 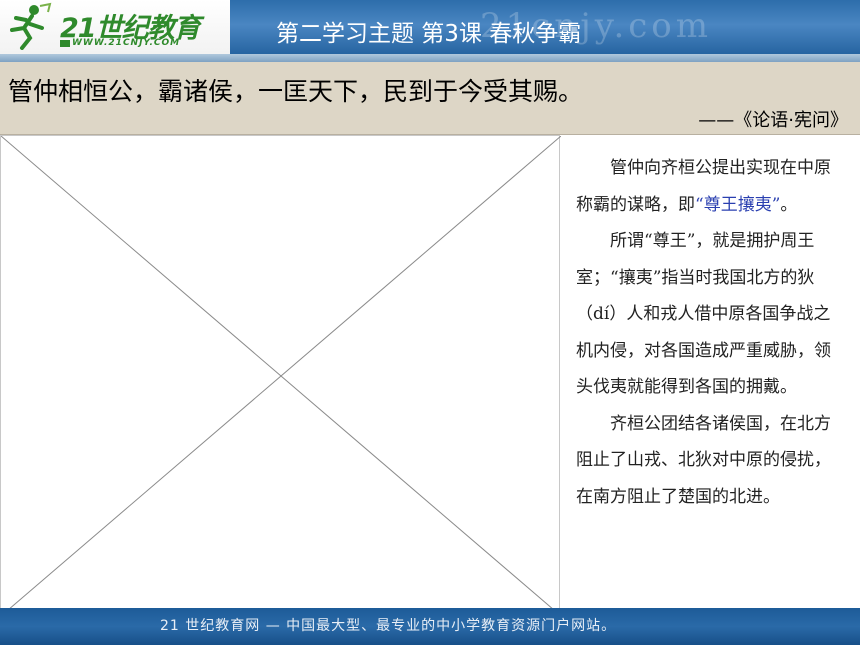 I want to click on site-logo: 21世纪教育 WWW.21CNJY.COM, so click(x=115, y=27).